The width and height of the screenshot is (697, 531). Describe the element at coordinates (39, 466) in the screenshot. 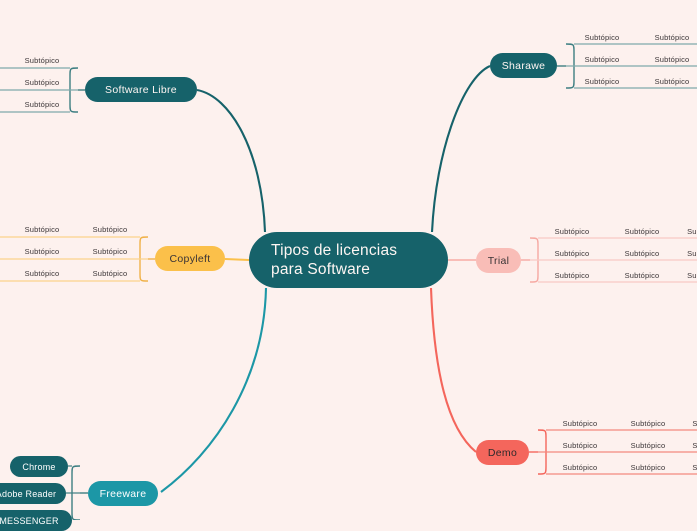

I see `leaf-chrome: Chrome` at that location.